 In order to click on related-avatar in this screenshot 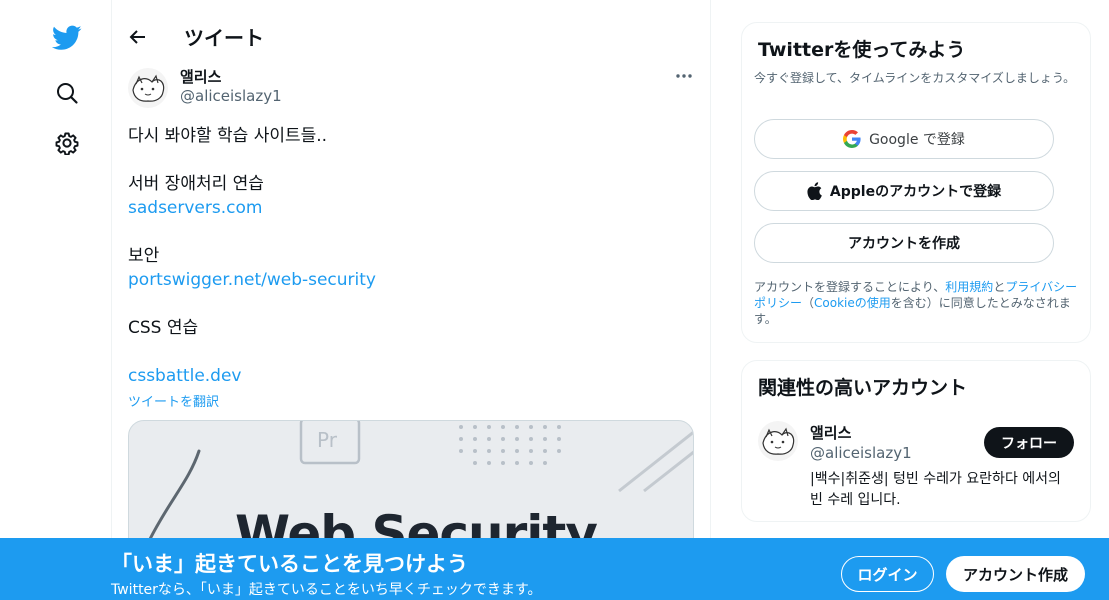, I will do `click(778, 441)`.